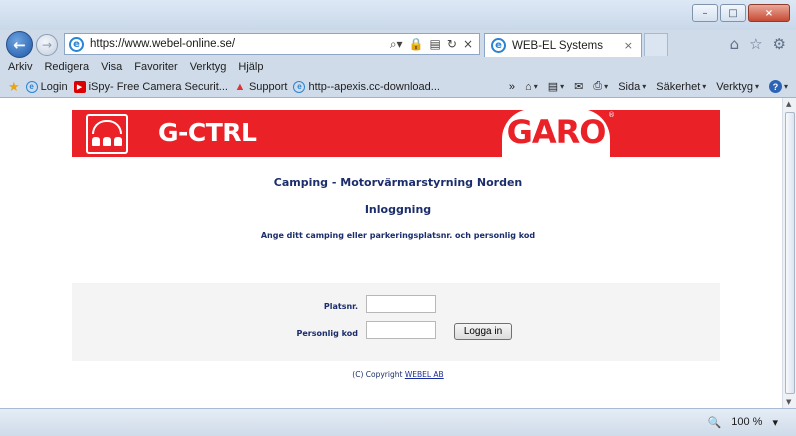  I want to click on mail-button: ✉, so click(578, 86).